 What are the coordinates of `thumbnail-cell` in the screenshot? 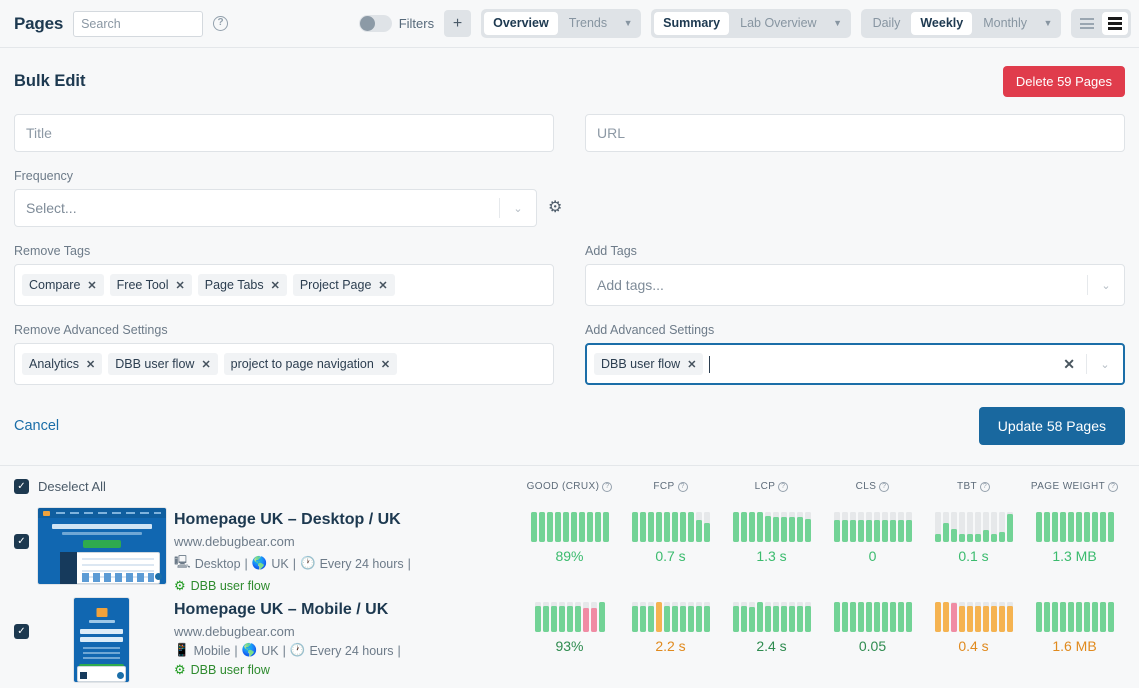 It's located at (101, 544).